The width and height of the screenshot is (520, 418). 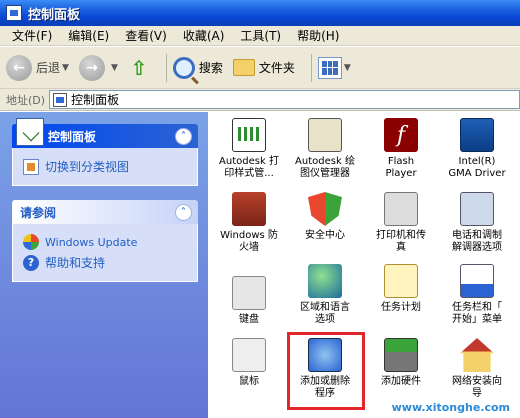 I want to click on item-flash-player: f Flash Player, so click(x=401, y=149).